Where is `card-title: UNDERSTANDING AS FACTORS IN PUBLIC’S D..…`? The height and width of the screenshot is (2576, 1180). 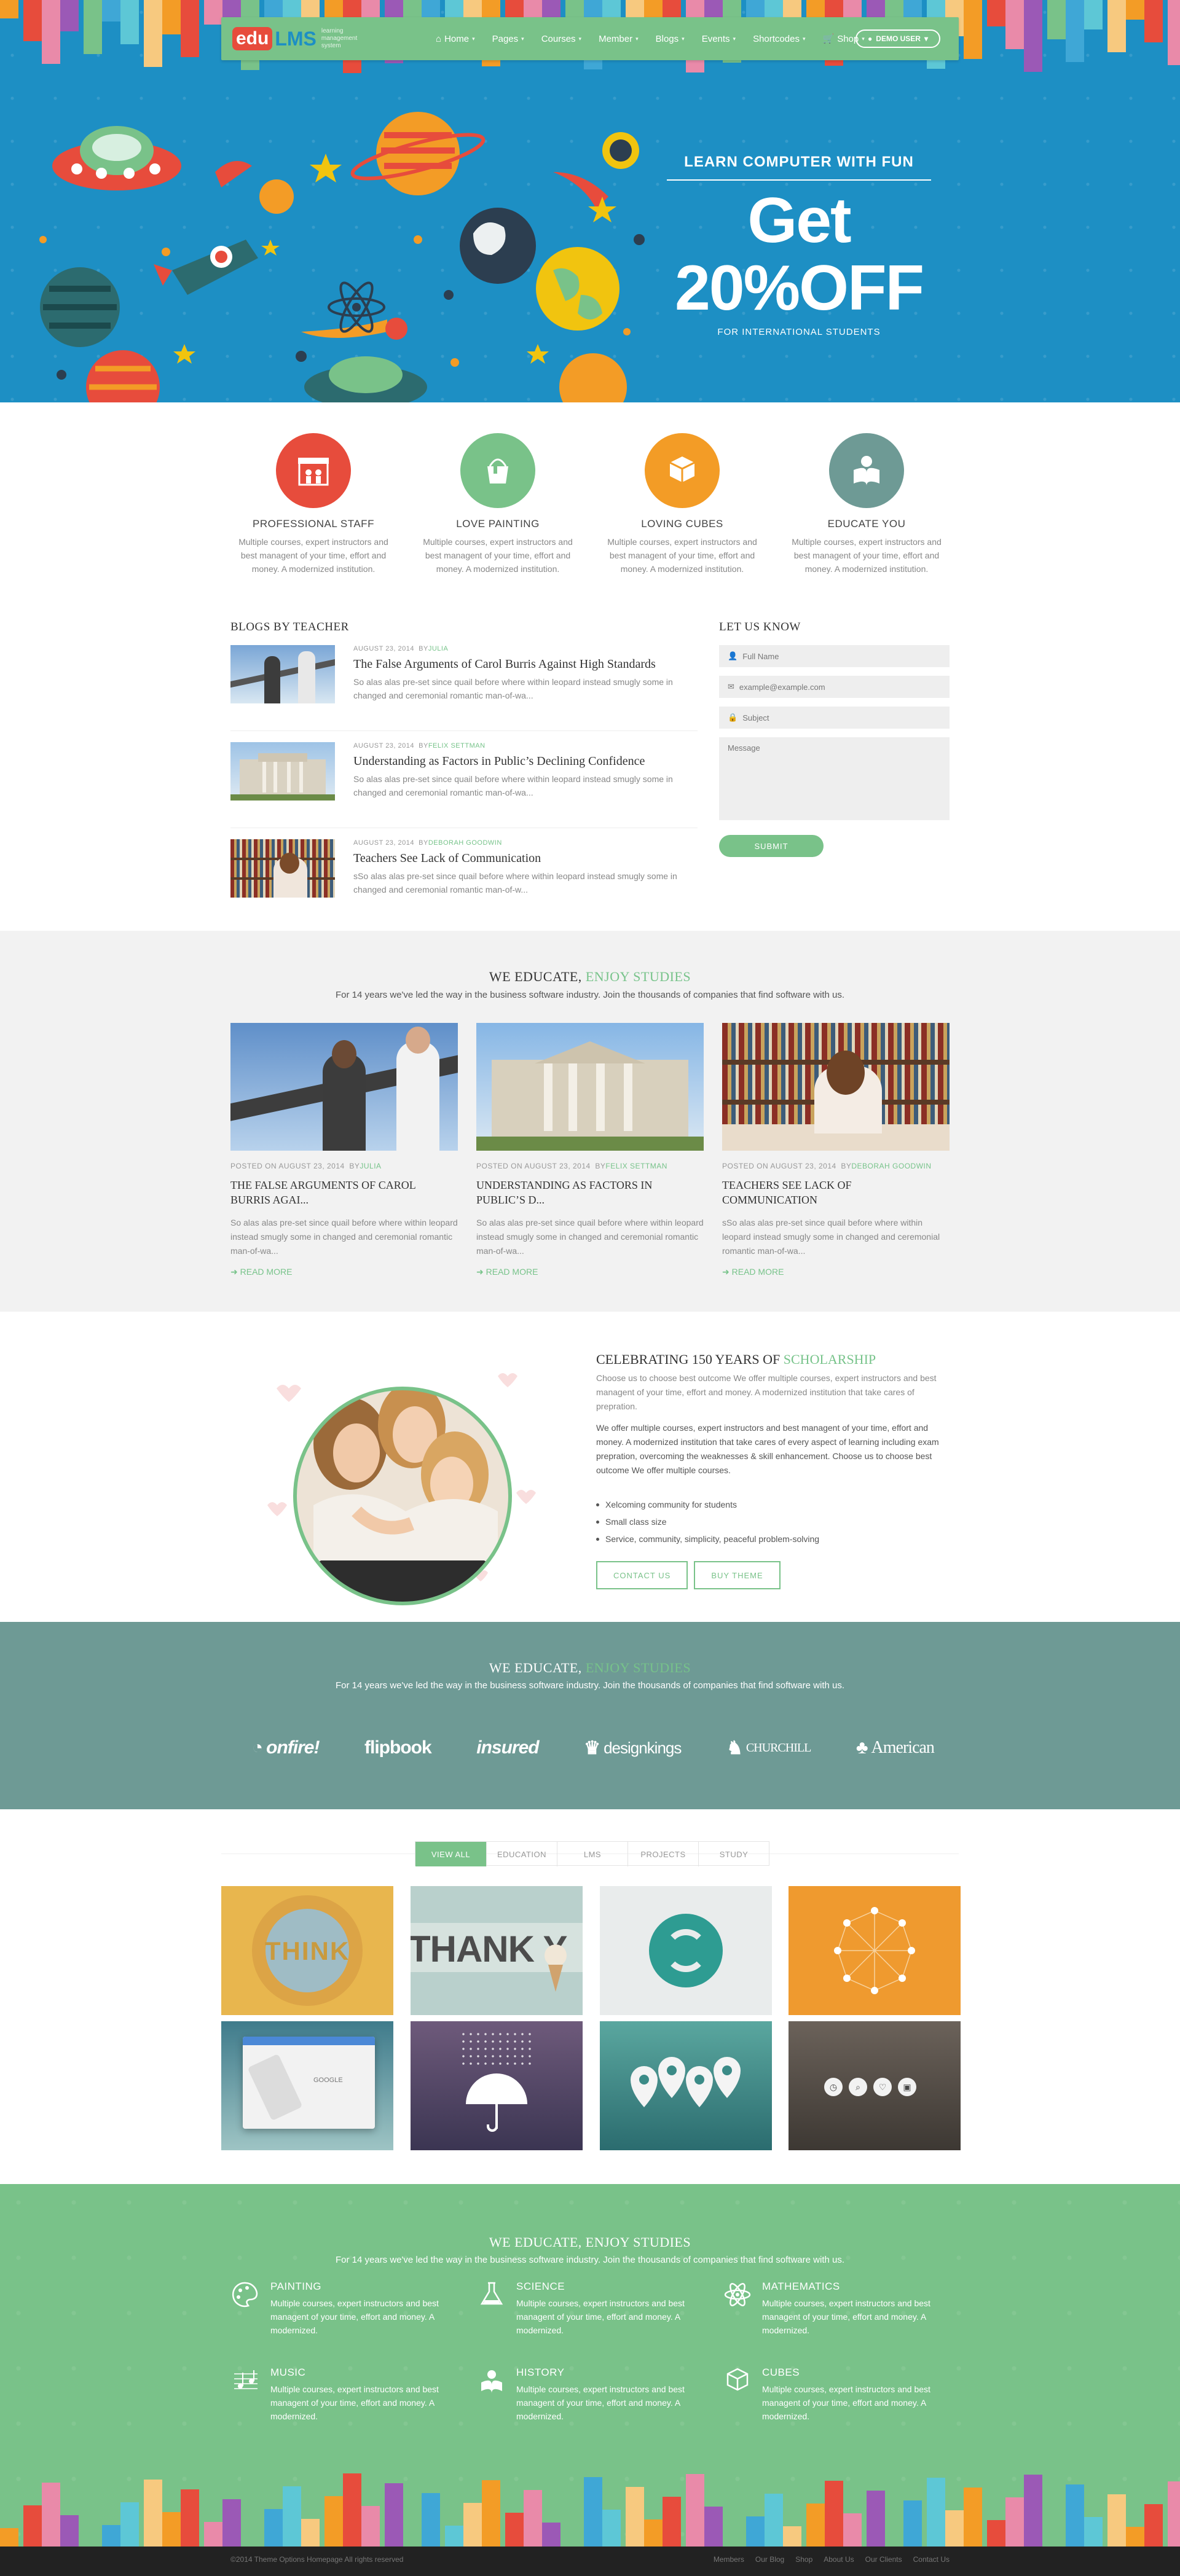 card-title: UNDERSTANDING AS FACTORS IN PUBLIC’S D..… is located at coordinates (590, 1192).